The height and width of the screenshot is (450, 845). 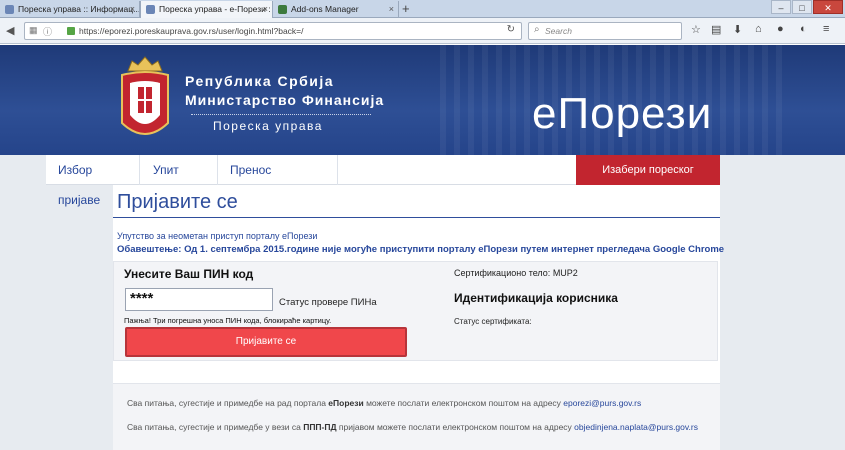 What do you see at coordinates (802, 7) in the screenshot?
I see `maximize-icon: □` at bounding box center [802, 7].